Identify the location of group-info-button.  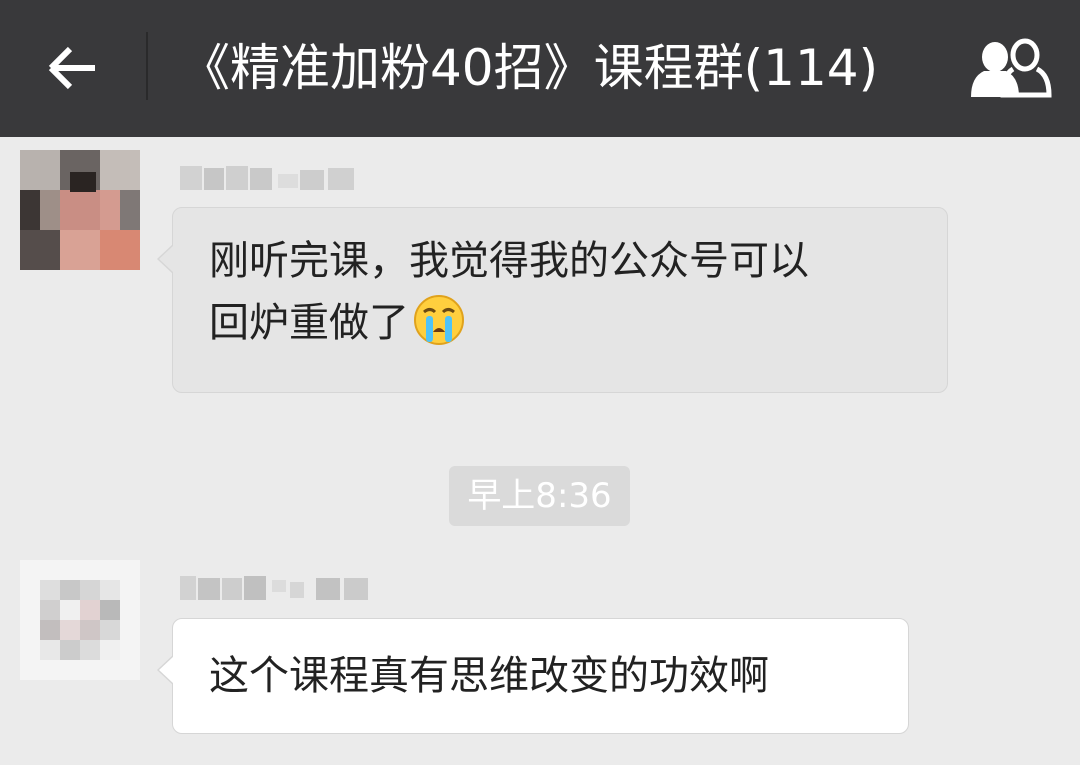
(1010, 68).